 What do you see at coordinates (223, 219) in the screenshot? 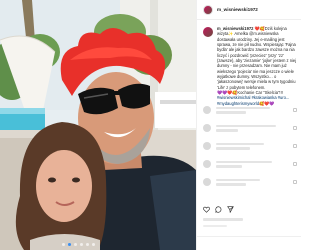
I see `likes-count-placeholder` at bounding box center [223, 219].